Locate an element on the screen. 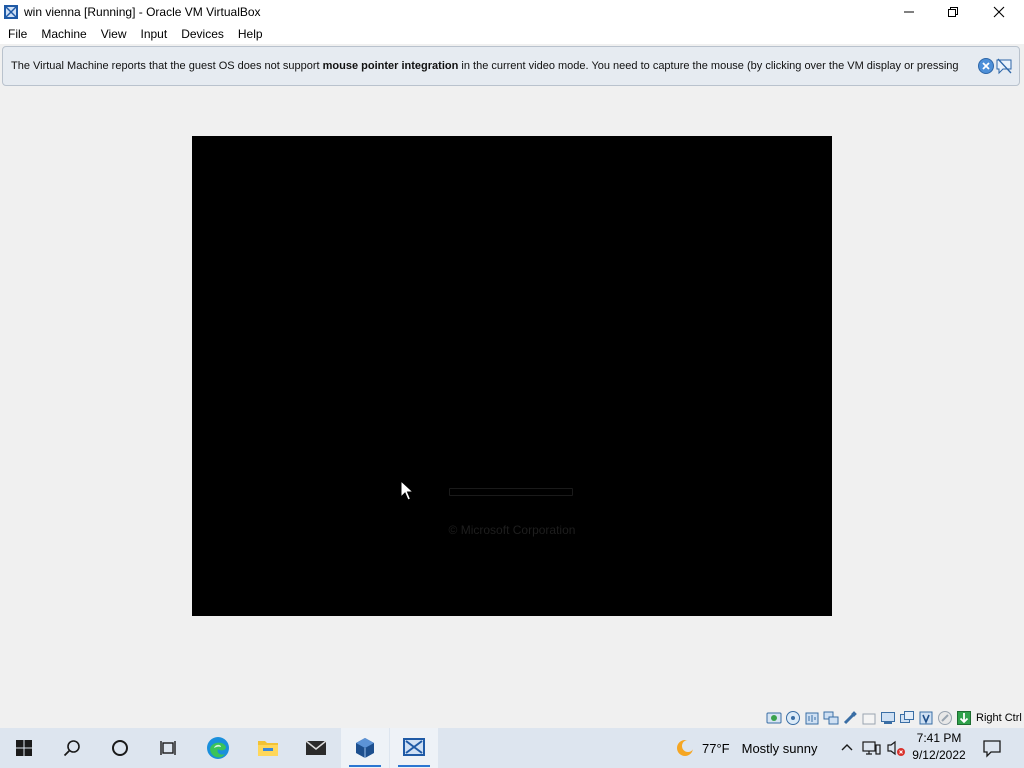 This screenshot has height=768, width=1024. taskbar: 77°F Mostly sunny 7:41 PM 9/12/2022 is located at coordinates (512, 748).